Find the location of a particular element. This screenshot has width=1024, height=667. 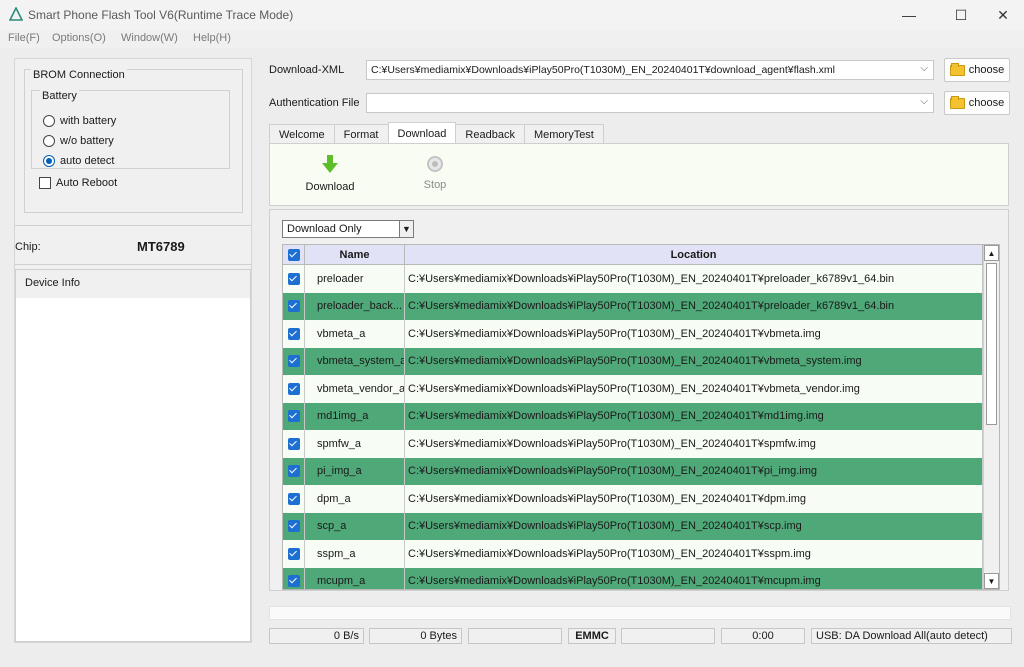

dropdown-arrow-icon: ▼ is located at coordinates (406, 229).